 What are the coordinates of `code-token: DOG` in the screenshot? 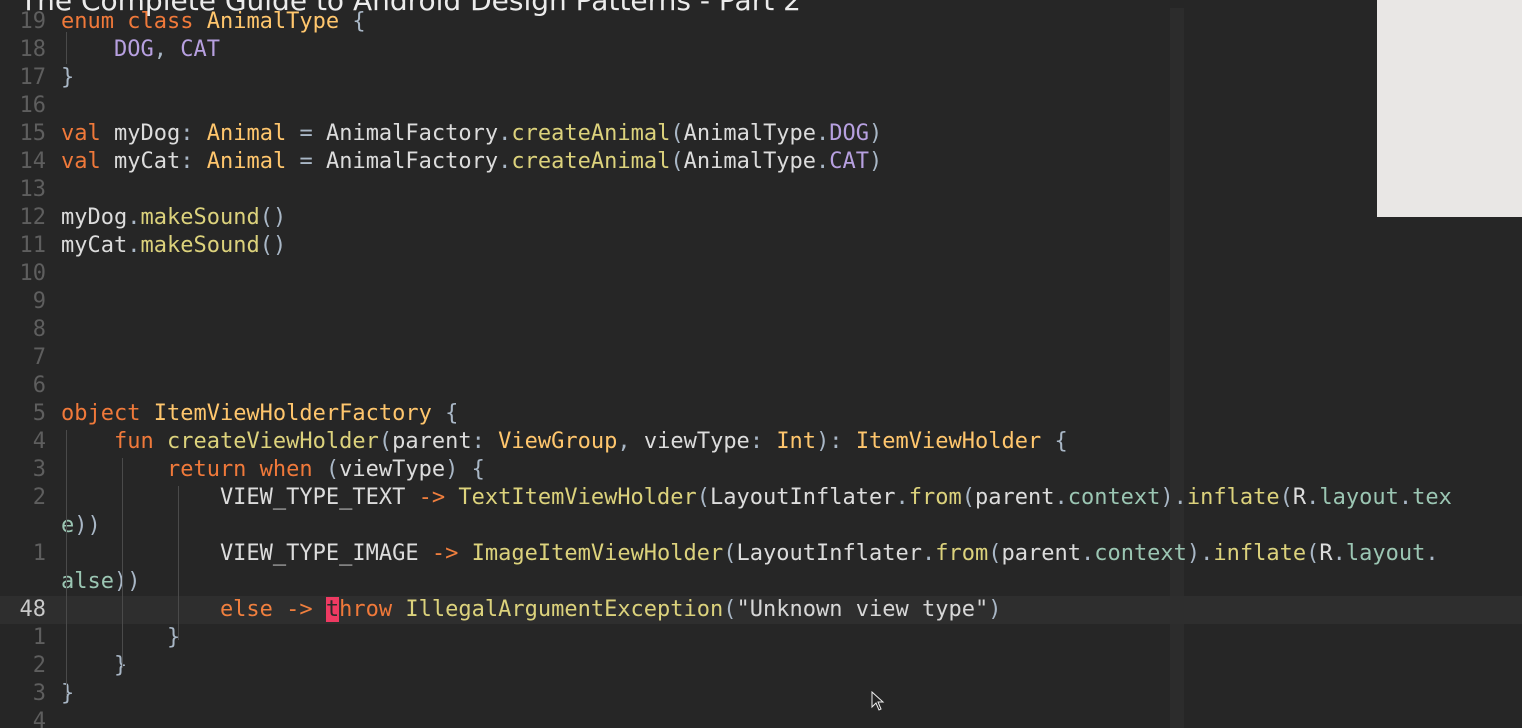 It's located at (107, 49).